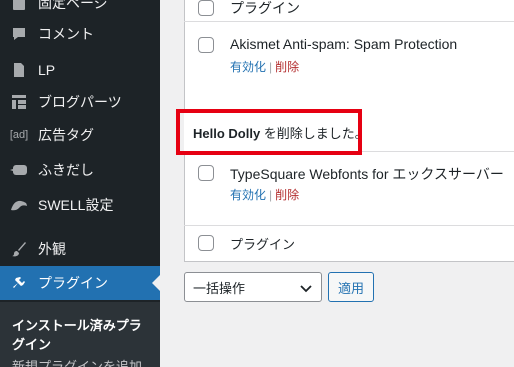  What do you see at coordinates (66, 170) in the screenshot?
I see `menu-item-label: ふきだし` at bounding box center [66, 170].